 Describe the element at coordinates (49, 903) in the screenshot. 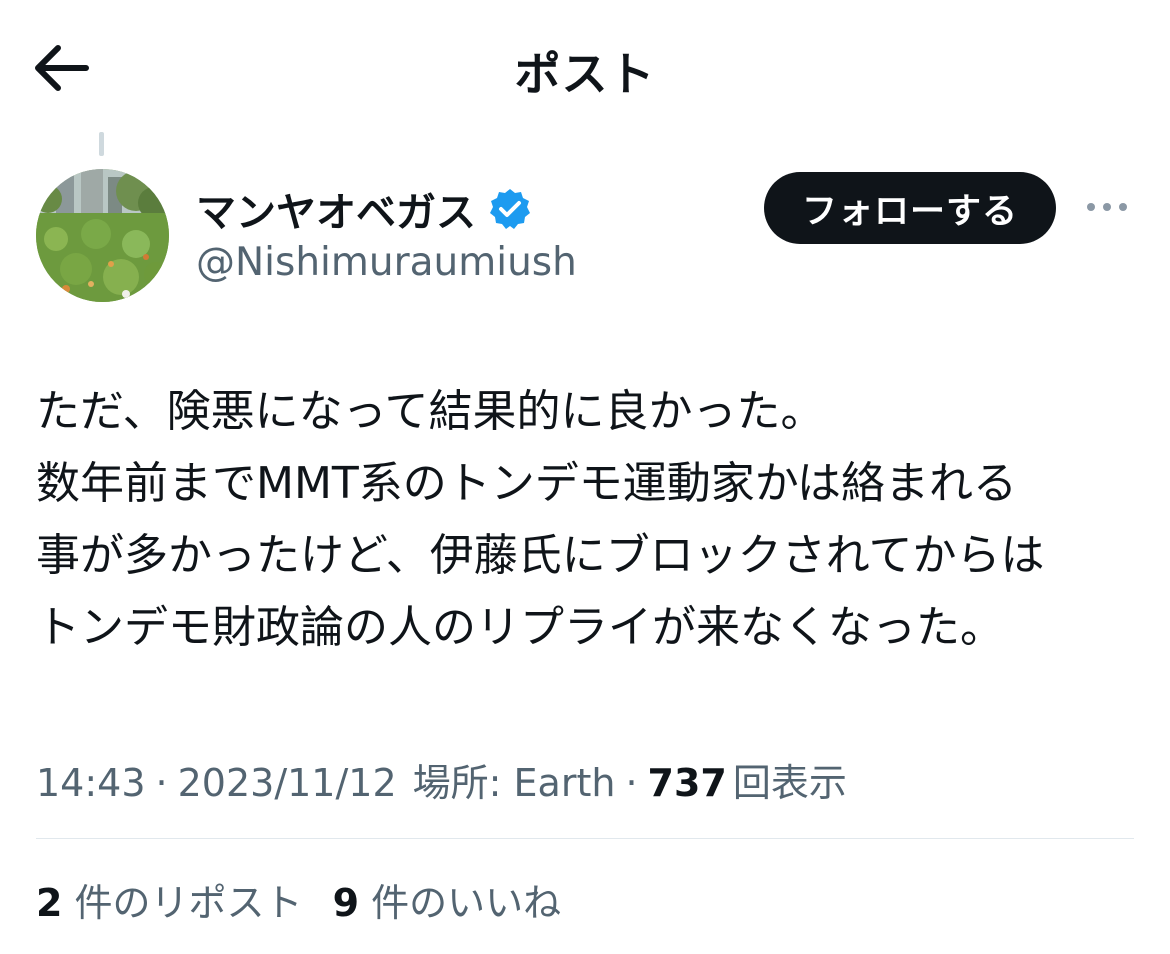

I see `reposts-count: 2` at that location.